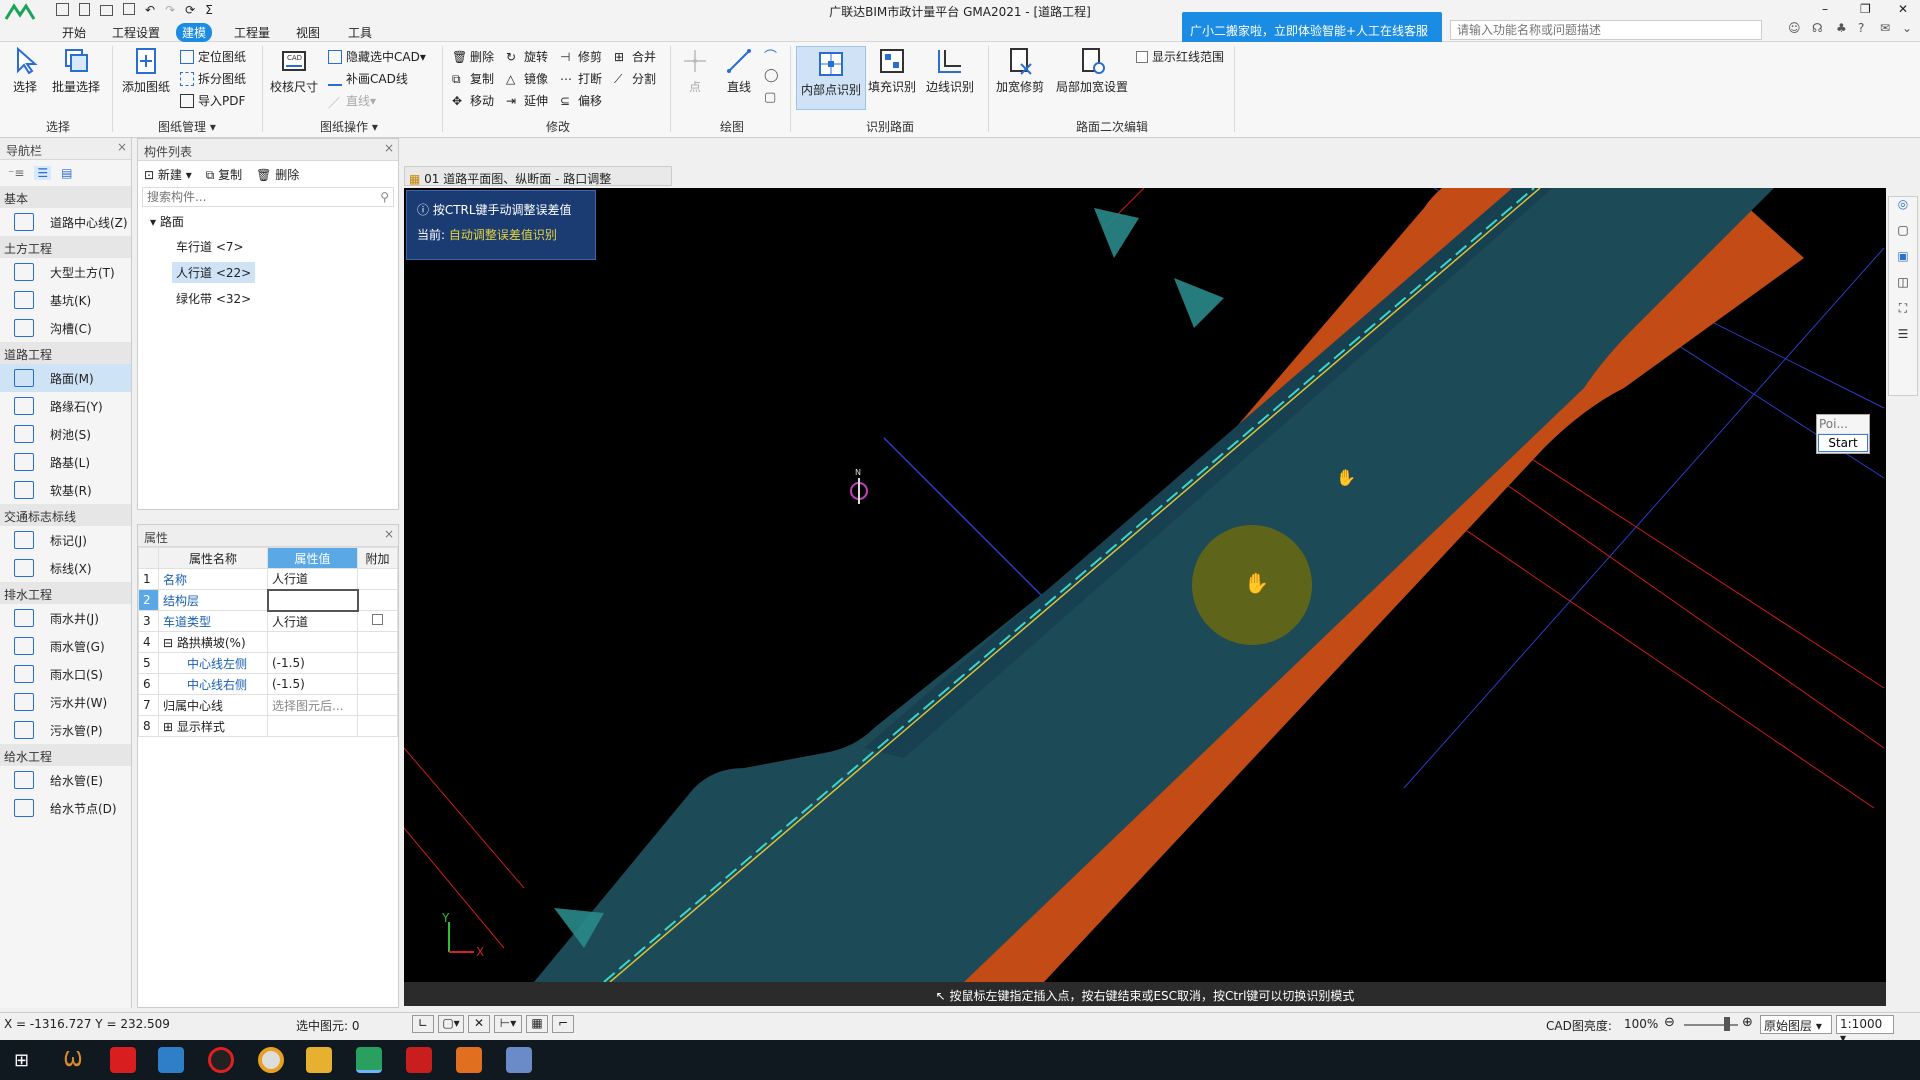  What do you see at coordinates (65, 568) in the screenshot?
I see `nav-item: 标线(X)` at bounding box center [65, 568].